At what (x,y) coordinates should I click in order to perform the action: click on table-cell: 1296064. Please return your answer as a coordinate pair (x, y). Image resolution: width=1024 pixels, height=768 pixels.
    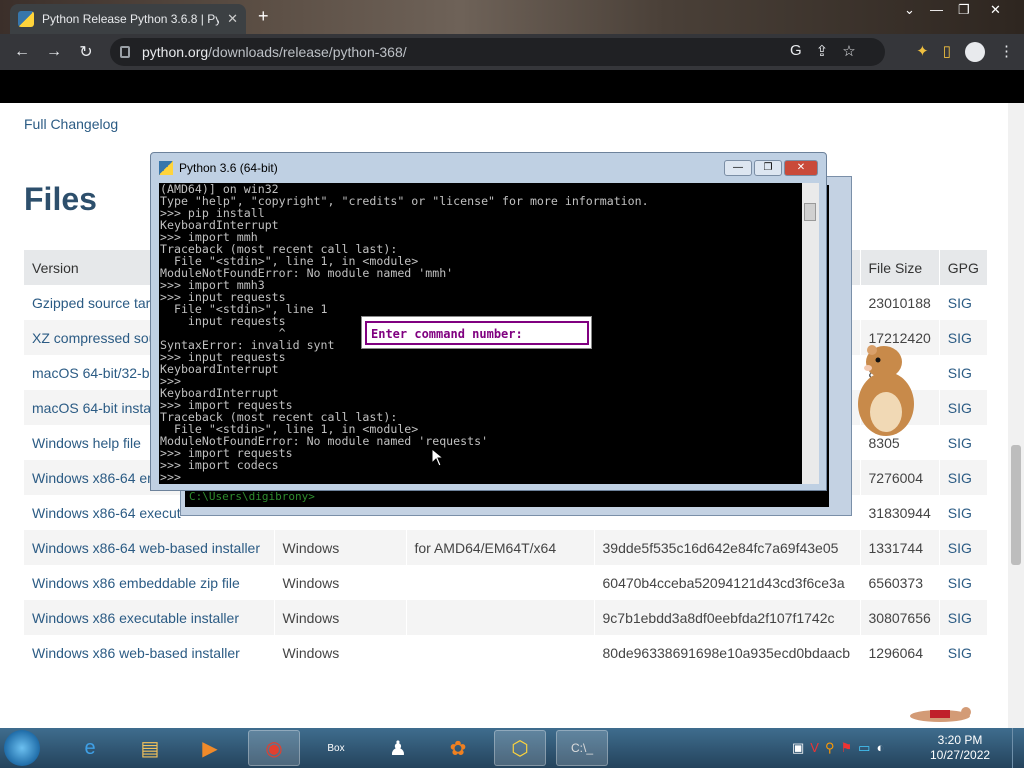
    Looking at the image, I should click on (900, 652).